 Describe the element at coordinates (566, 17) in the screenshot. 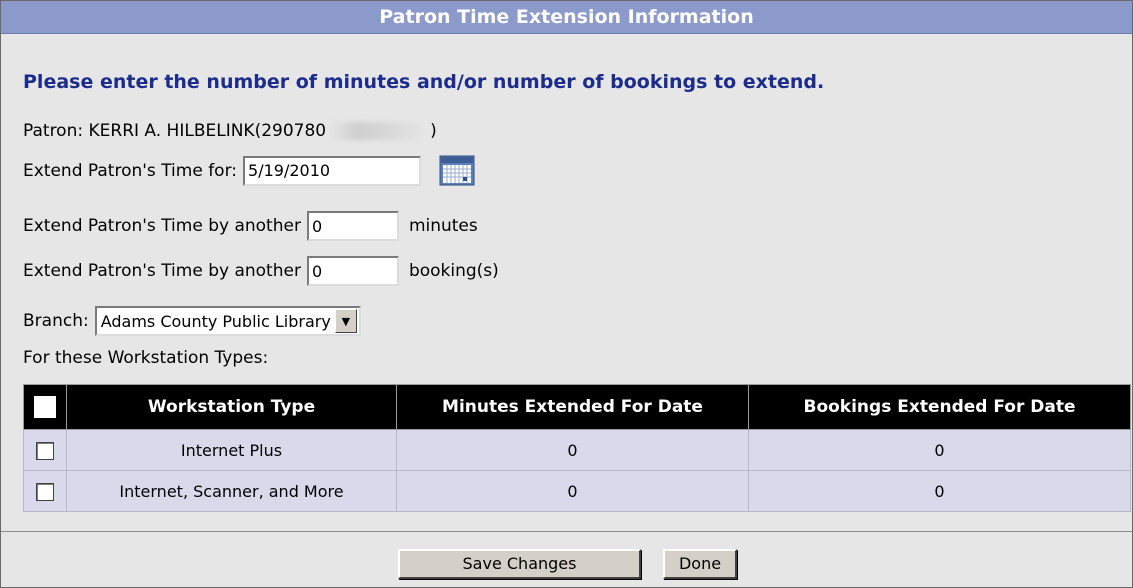

I see `dialog-title: Patron Time Extension Information` at that location.